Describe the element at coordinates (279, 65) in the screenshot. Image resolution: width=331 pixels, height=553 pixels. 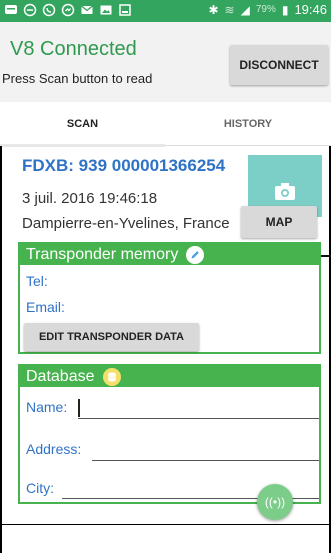
I see `disconnect-button: DISCONNECT` at that location.